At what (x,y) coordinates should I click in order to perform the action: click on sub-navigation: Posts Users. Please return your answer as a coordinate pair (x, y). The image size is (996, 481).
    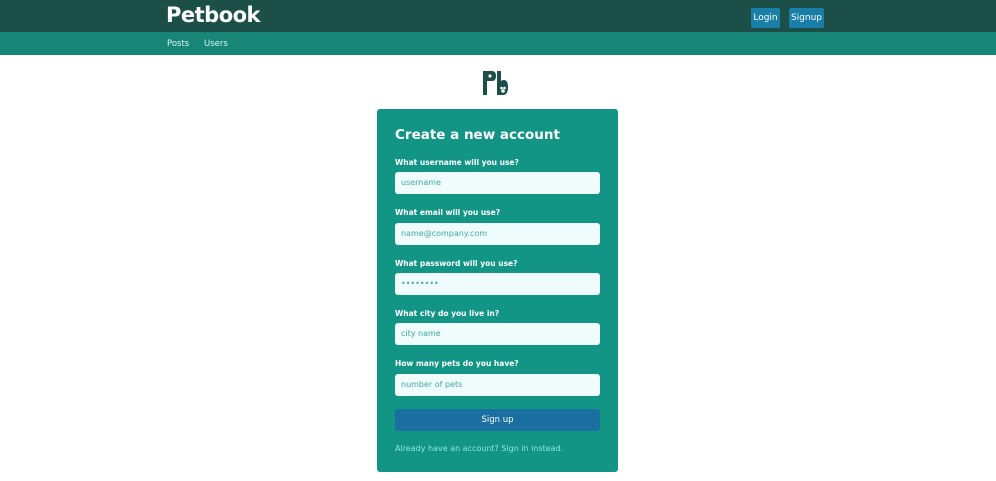
    Looking at the image, I should click on (498, 43).